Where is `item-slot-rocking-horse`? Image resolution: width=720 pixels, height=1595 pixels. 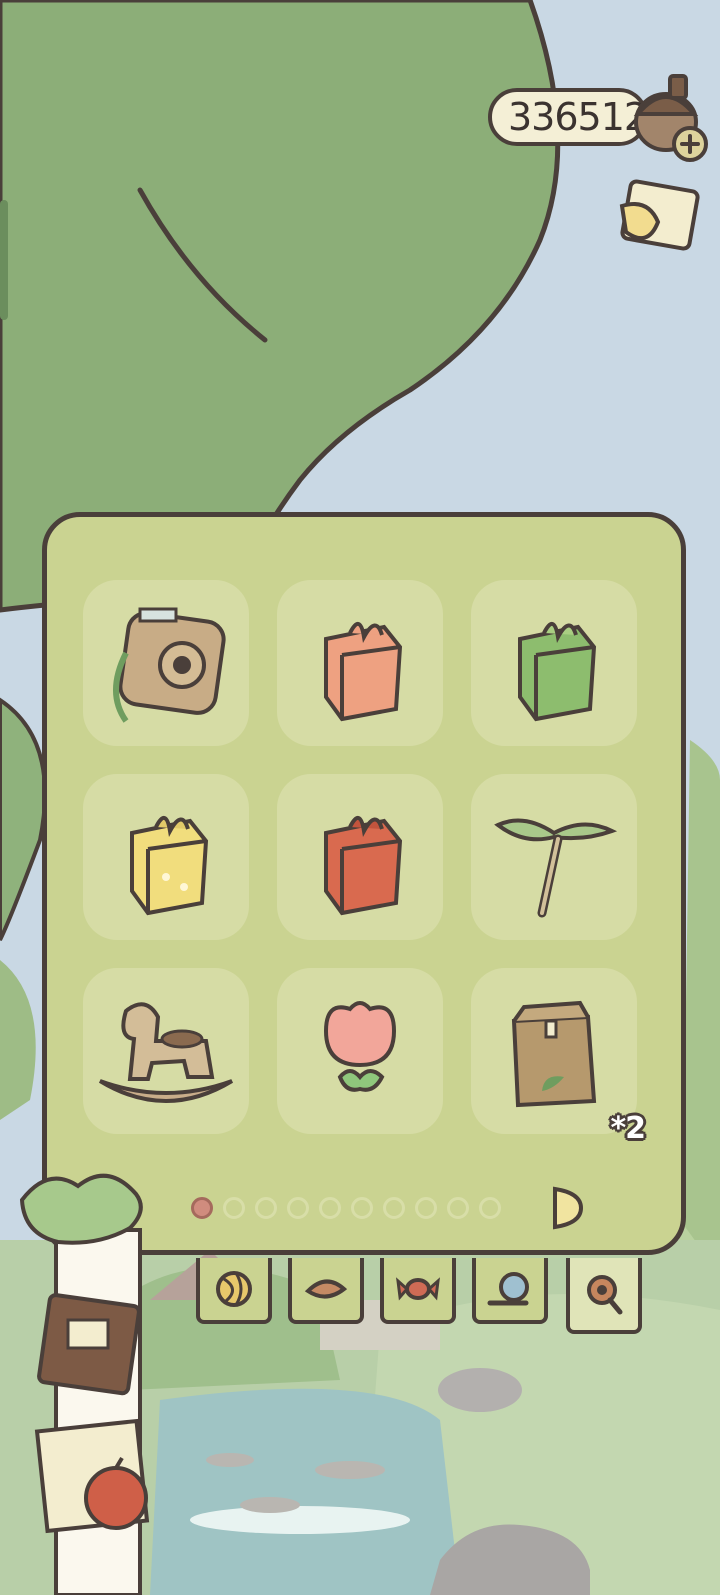 item-slot-rocking-horse is located at coordinates (166, 1051).